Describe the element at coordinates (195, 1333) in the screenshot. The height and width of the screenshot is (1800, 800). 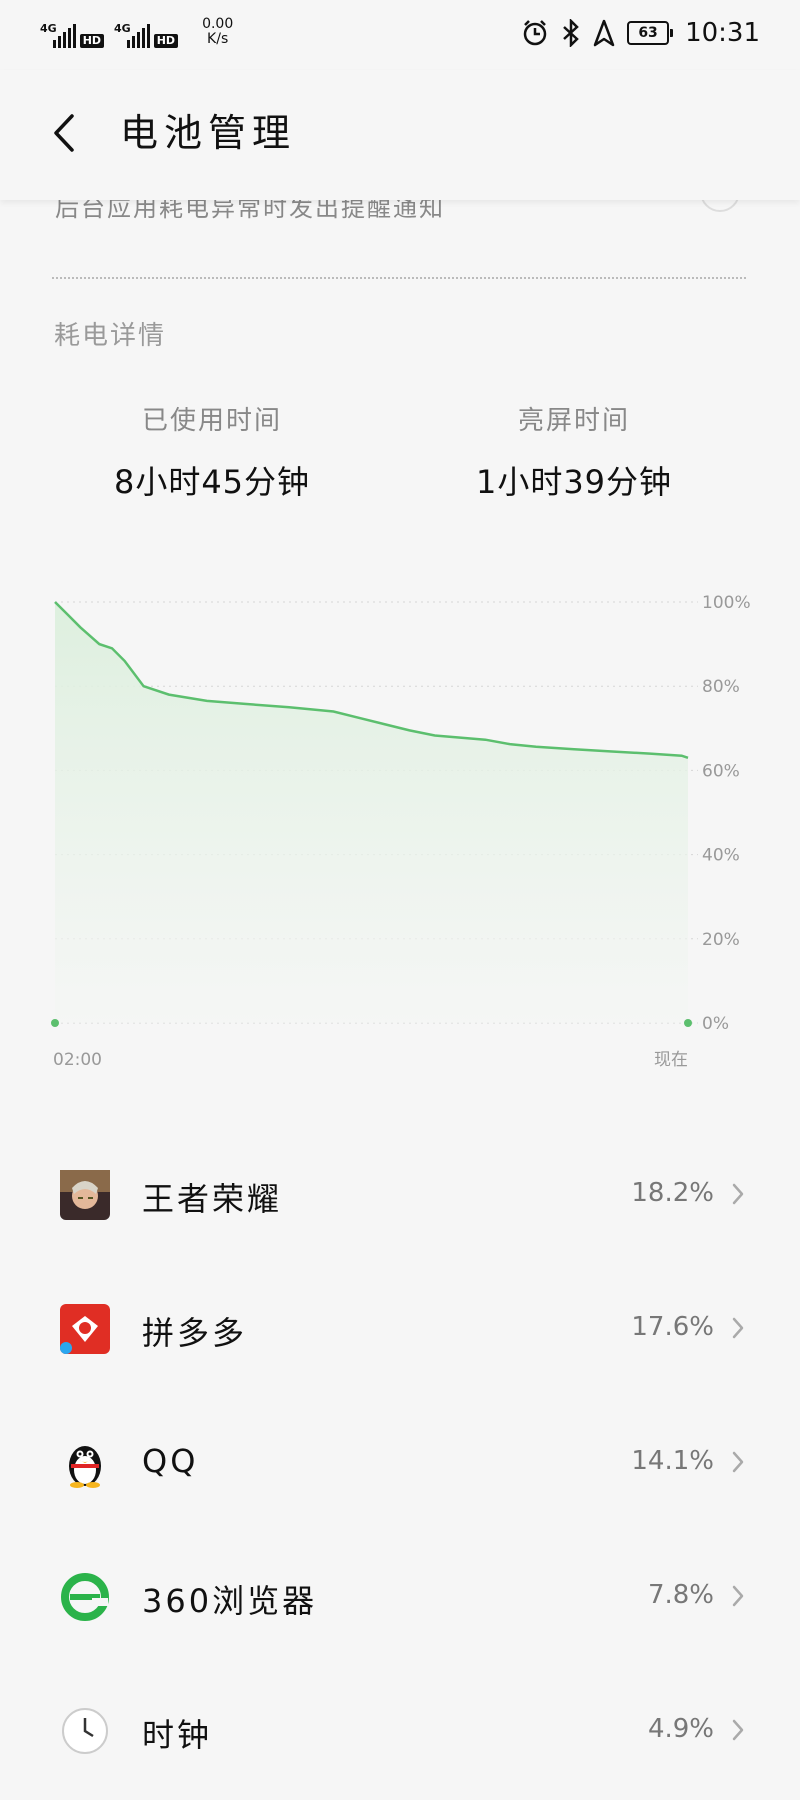
I see `app-name: 拼多多` at that location.